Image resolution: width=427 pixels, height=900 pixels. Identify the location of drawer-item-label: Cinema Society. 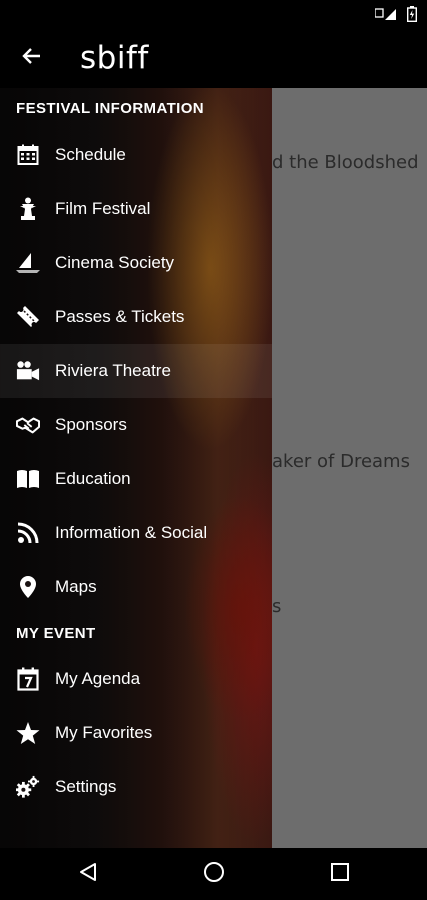
(115, 262).